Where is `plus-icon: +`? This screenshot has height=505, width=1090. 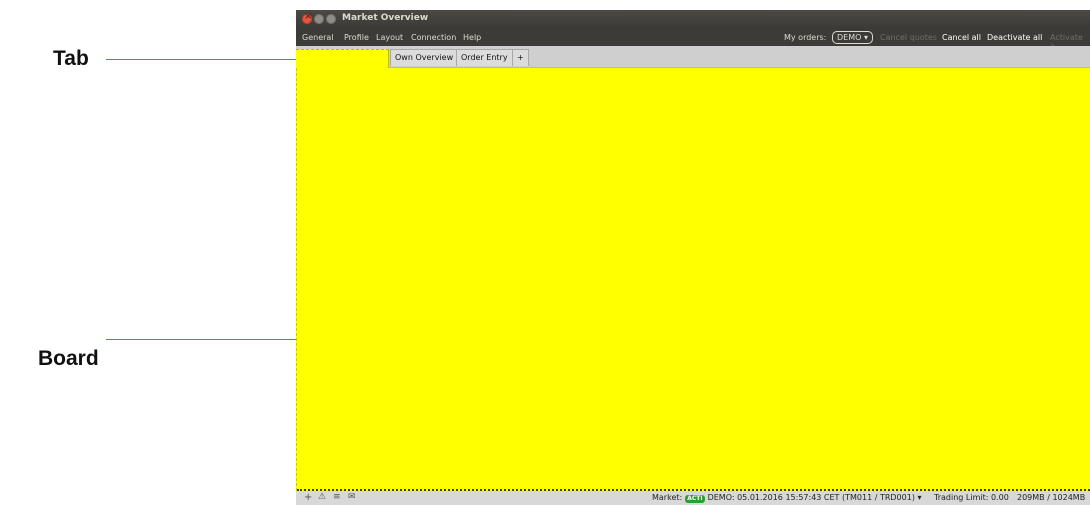
plus-icon: + is located at coordinates (308, 497).